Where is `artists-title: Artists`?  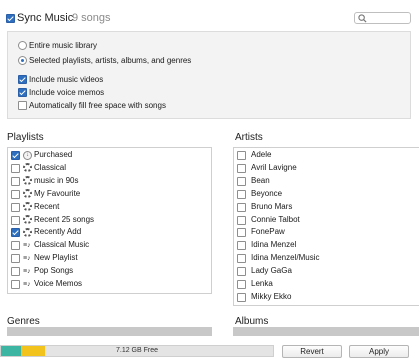 artists-title: Artists is located at coordinates (249, 137).